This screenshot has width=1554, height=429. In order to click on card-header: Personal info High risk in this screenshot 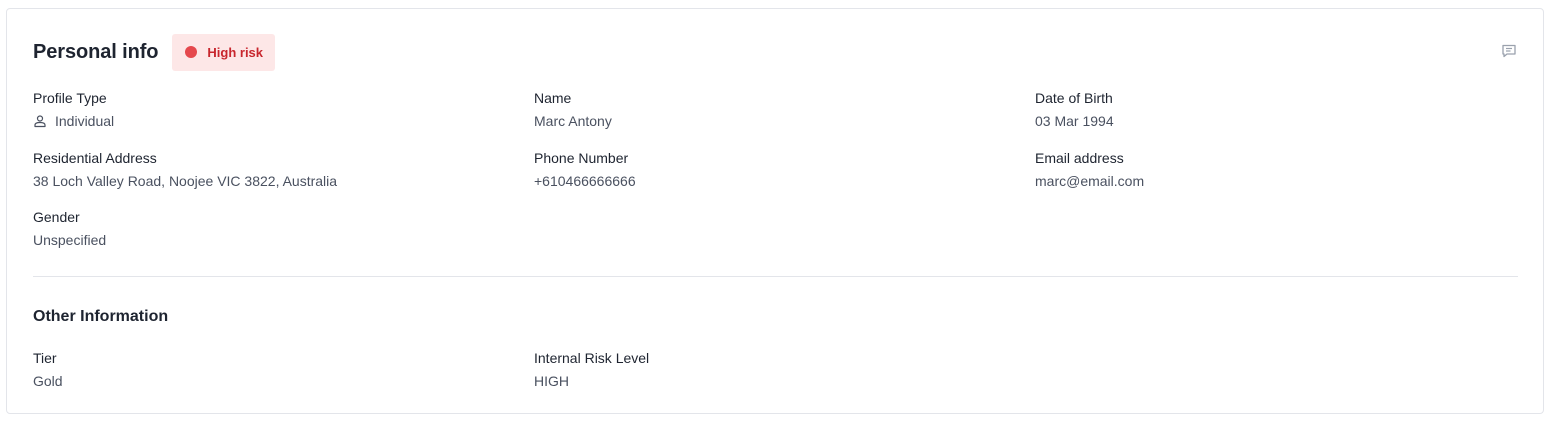, I will do `click(154, 52)`.